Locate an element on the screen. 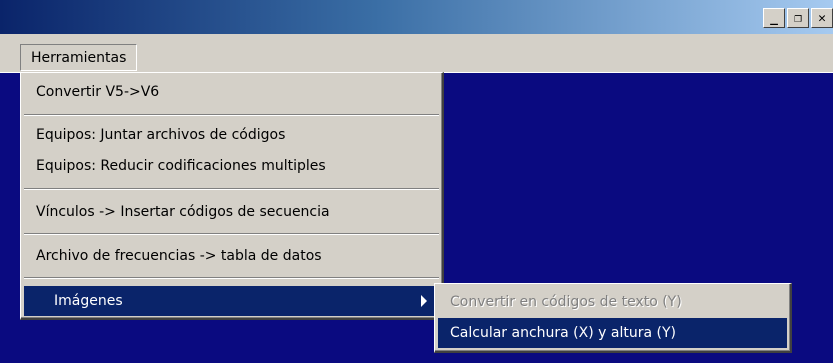  menu-item-imagenes: Imágenes is located at coordinates (231, 301).